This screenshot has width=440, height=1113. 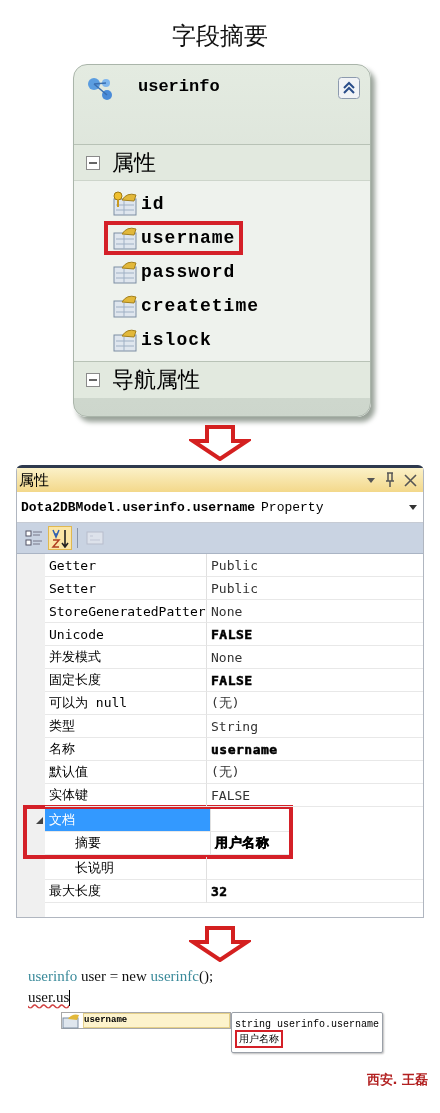 What do you see at coordinates (220, 36) in the screenshot?
I see `page-title: 字段摘要` at bounding box center [220, 36].